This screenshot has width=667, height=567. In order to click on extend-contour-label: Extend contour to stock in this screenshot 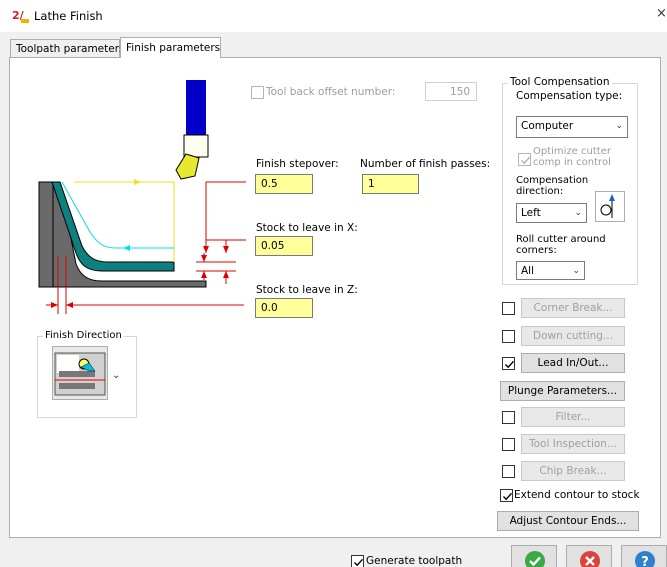, I will do `click(577, 495)`.